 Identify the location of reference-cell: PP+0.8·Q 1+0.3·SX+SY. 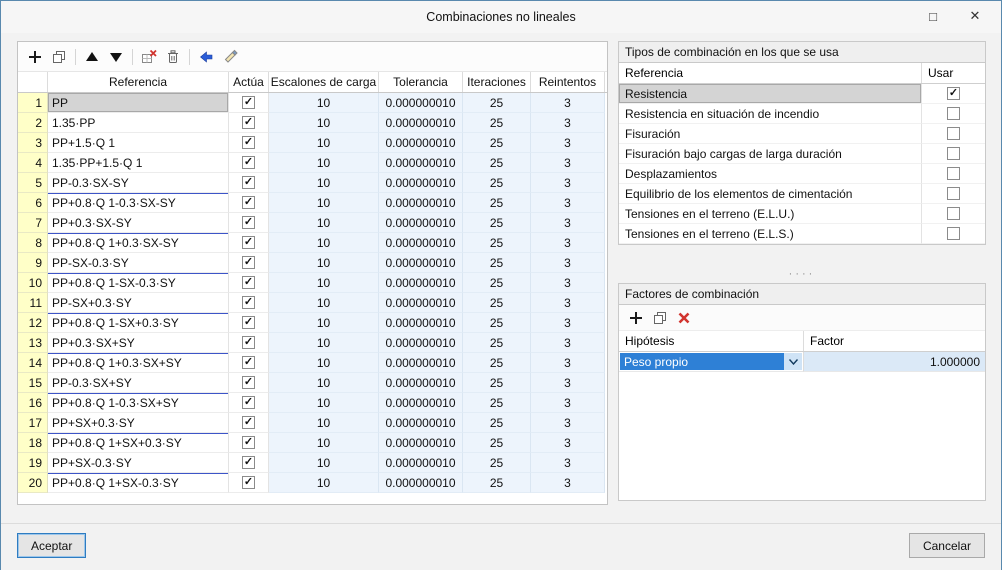
(138, 363).